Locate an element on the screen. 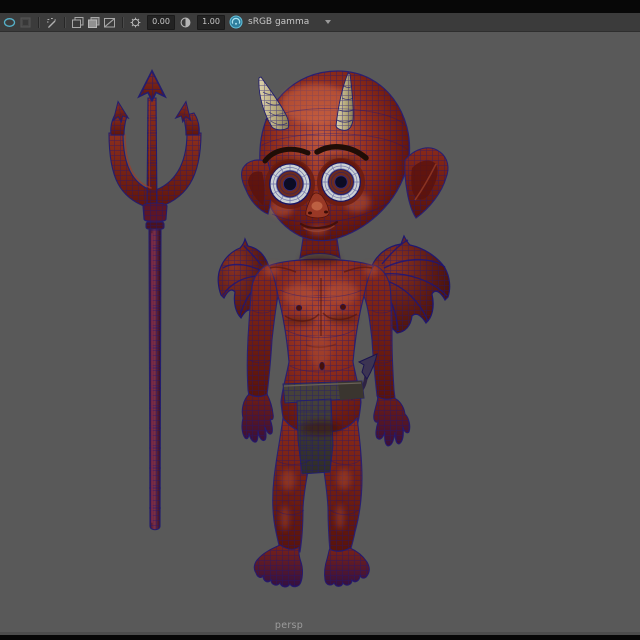 The image size is (640, 640). frame-stack-button is located at coordinates (77, 22).